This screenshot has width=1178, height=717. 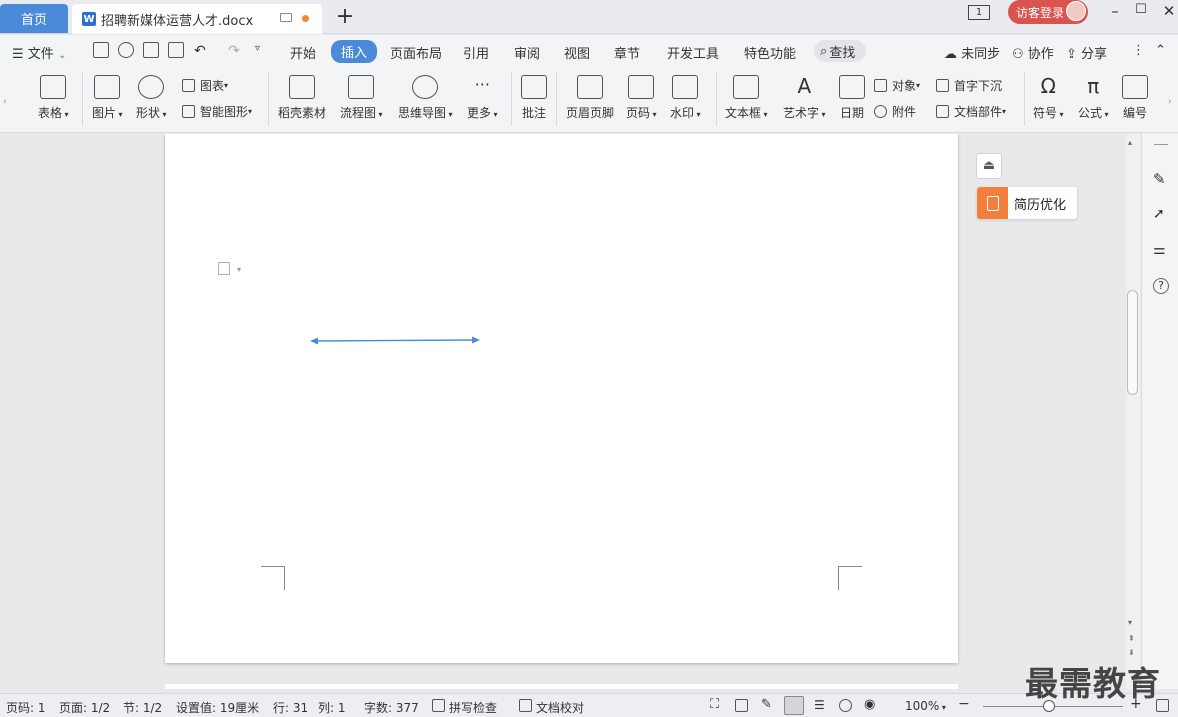 I want to click on monitor-icon, so click(x=286, y=17).